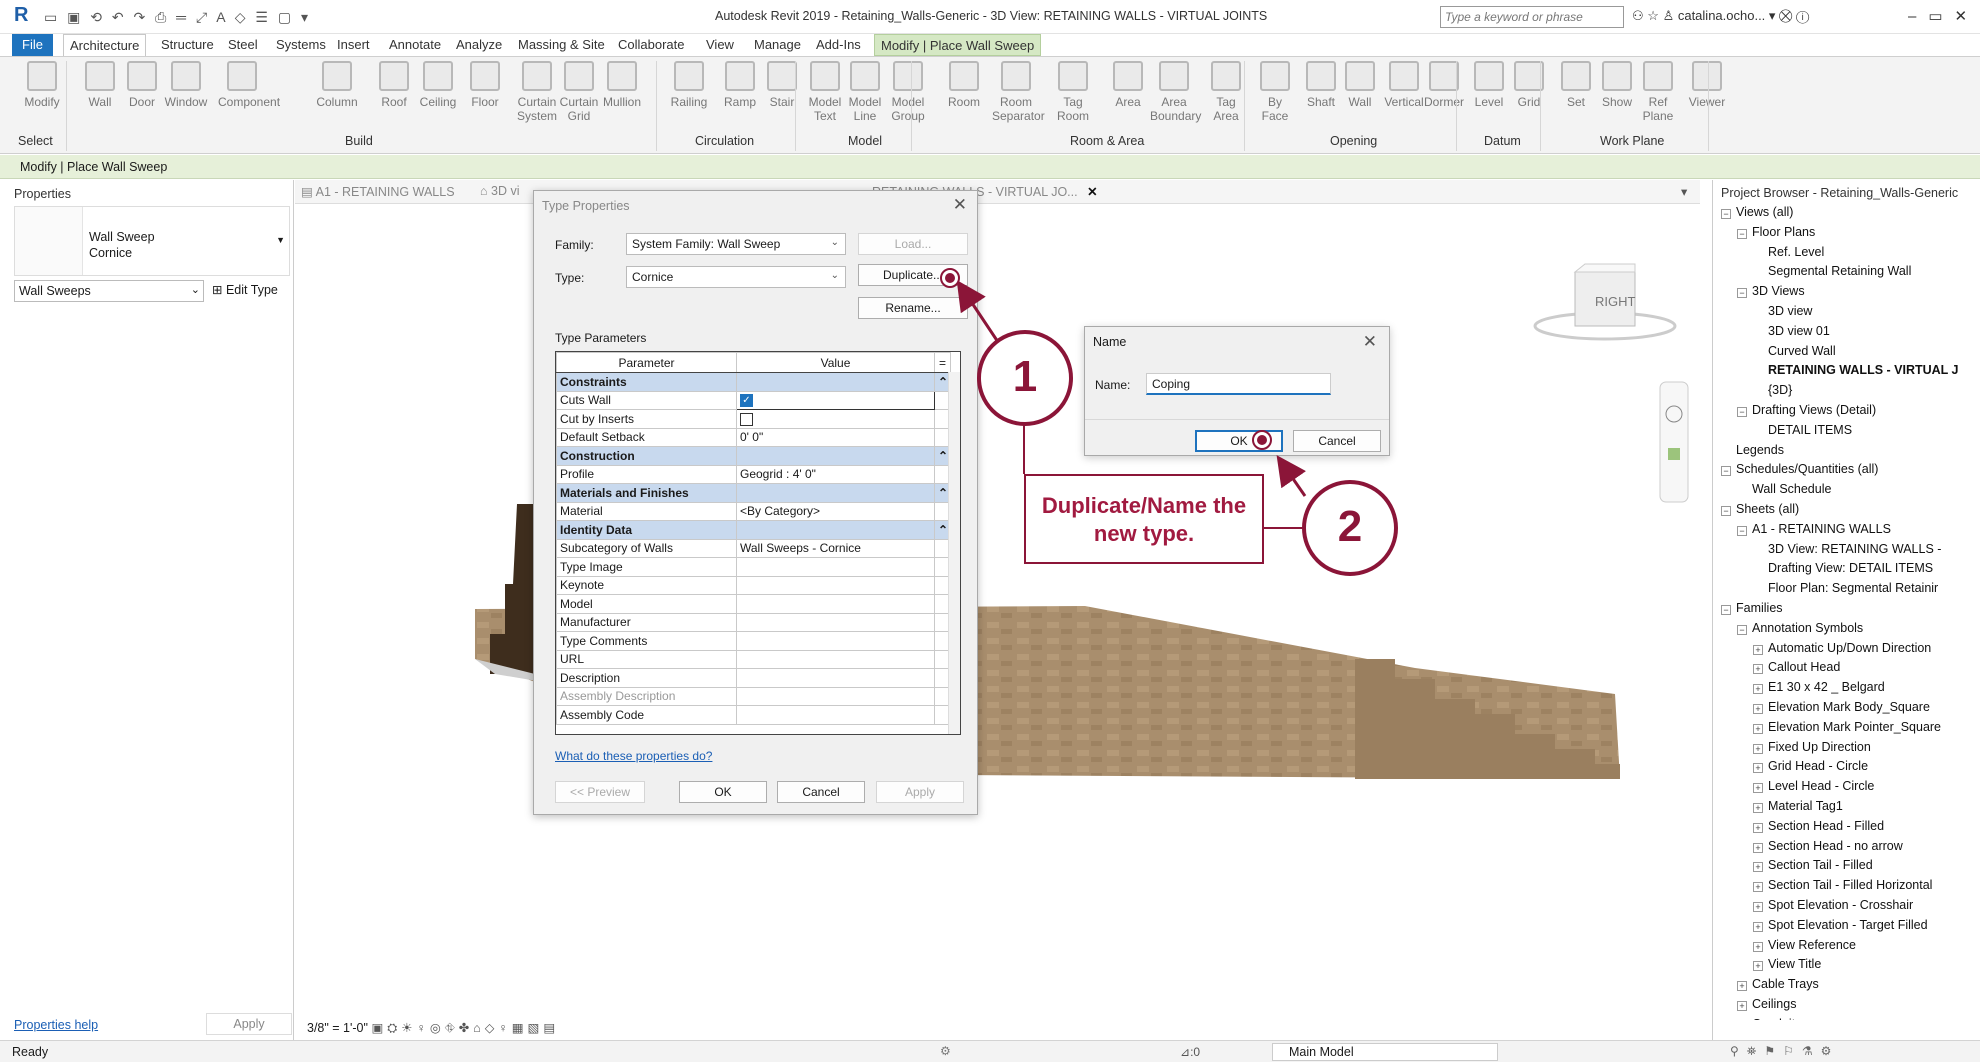 The image size is (1980, 1062). Describe the element at coordinates (1350, 528) in the screenshot. I see `step-2-bubble: 2` at that location.